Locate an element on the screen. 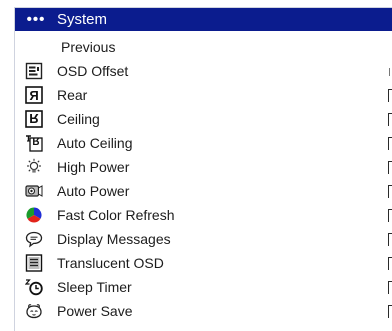  osd-offset-icon is located at coordinates (34, 71).